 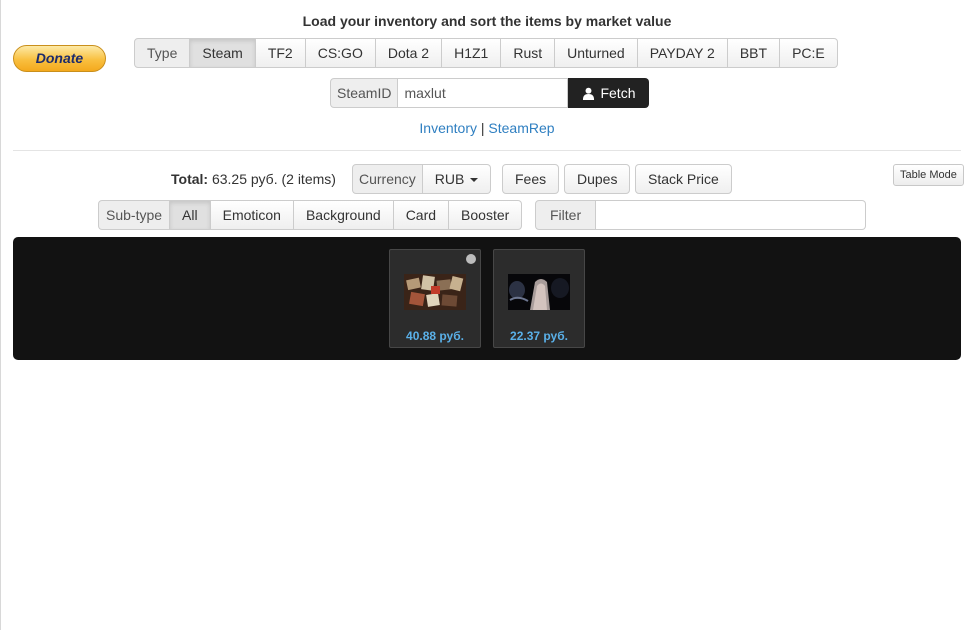 What do you see at coordinates (421, 215) in the screenshot?
I see `subtype-card: Card` at bounding box center [421, 215].